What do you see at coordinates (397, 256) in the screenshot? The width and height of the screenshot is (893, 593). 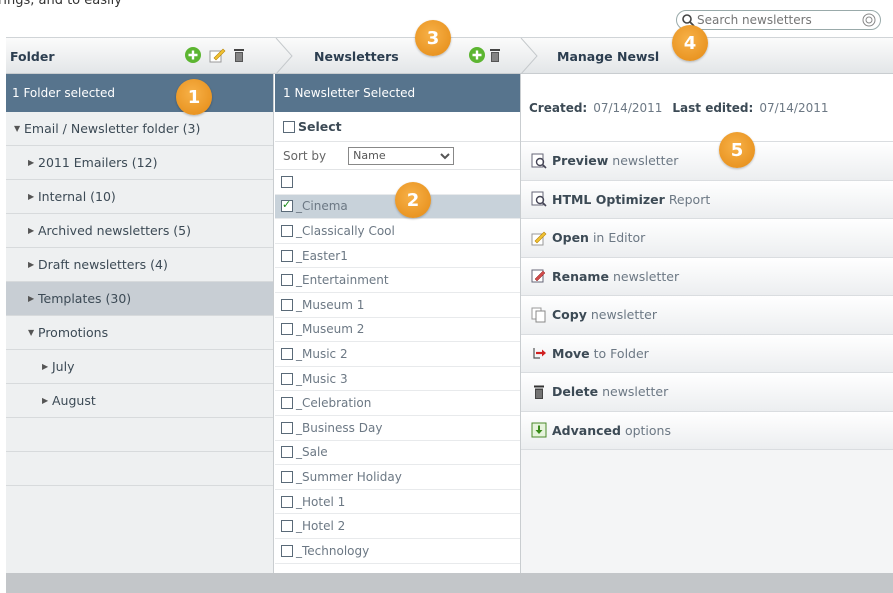 I see `newsletter-item: _Easter1` at bounding box center [397, 256].